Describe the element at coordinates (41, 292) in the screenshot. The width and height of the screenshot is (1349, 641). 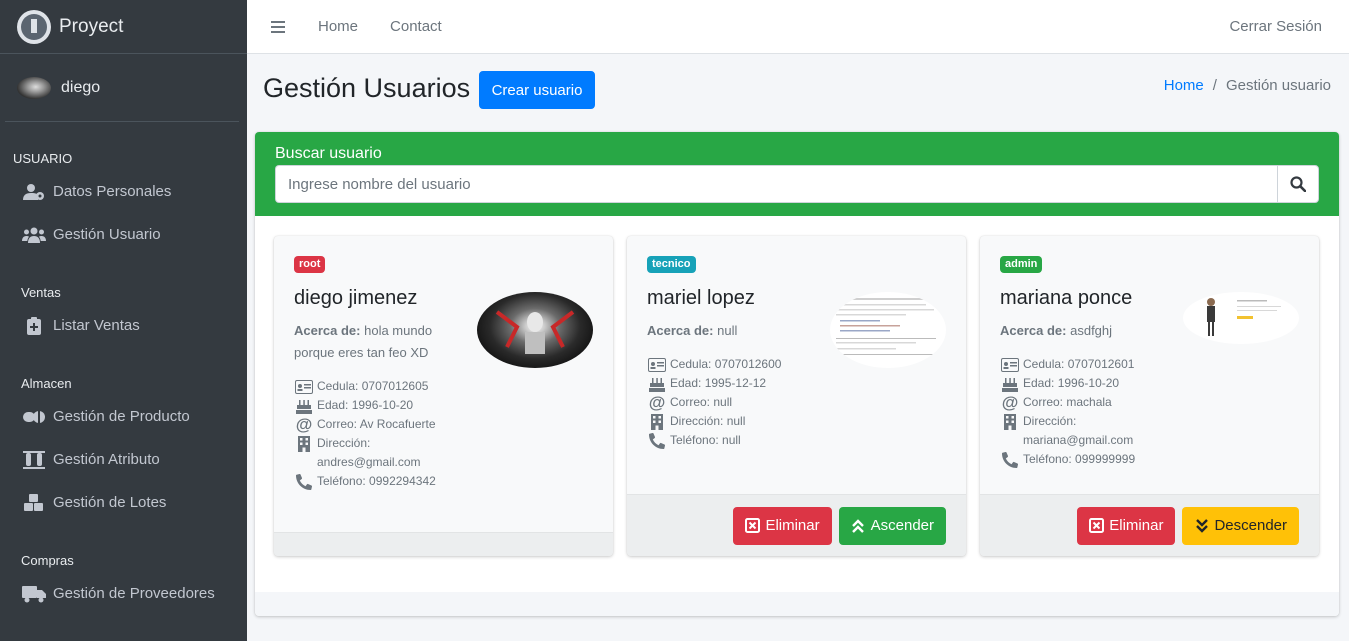
I see `nav-header-ventas: Ventas` at that location.